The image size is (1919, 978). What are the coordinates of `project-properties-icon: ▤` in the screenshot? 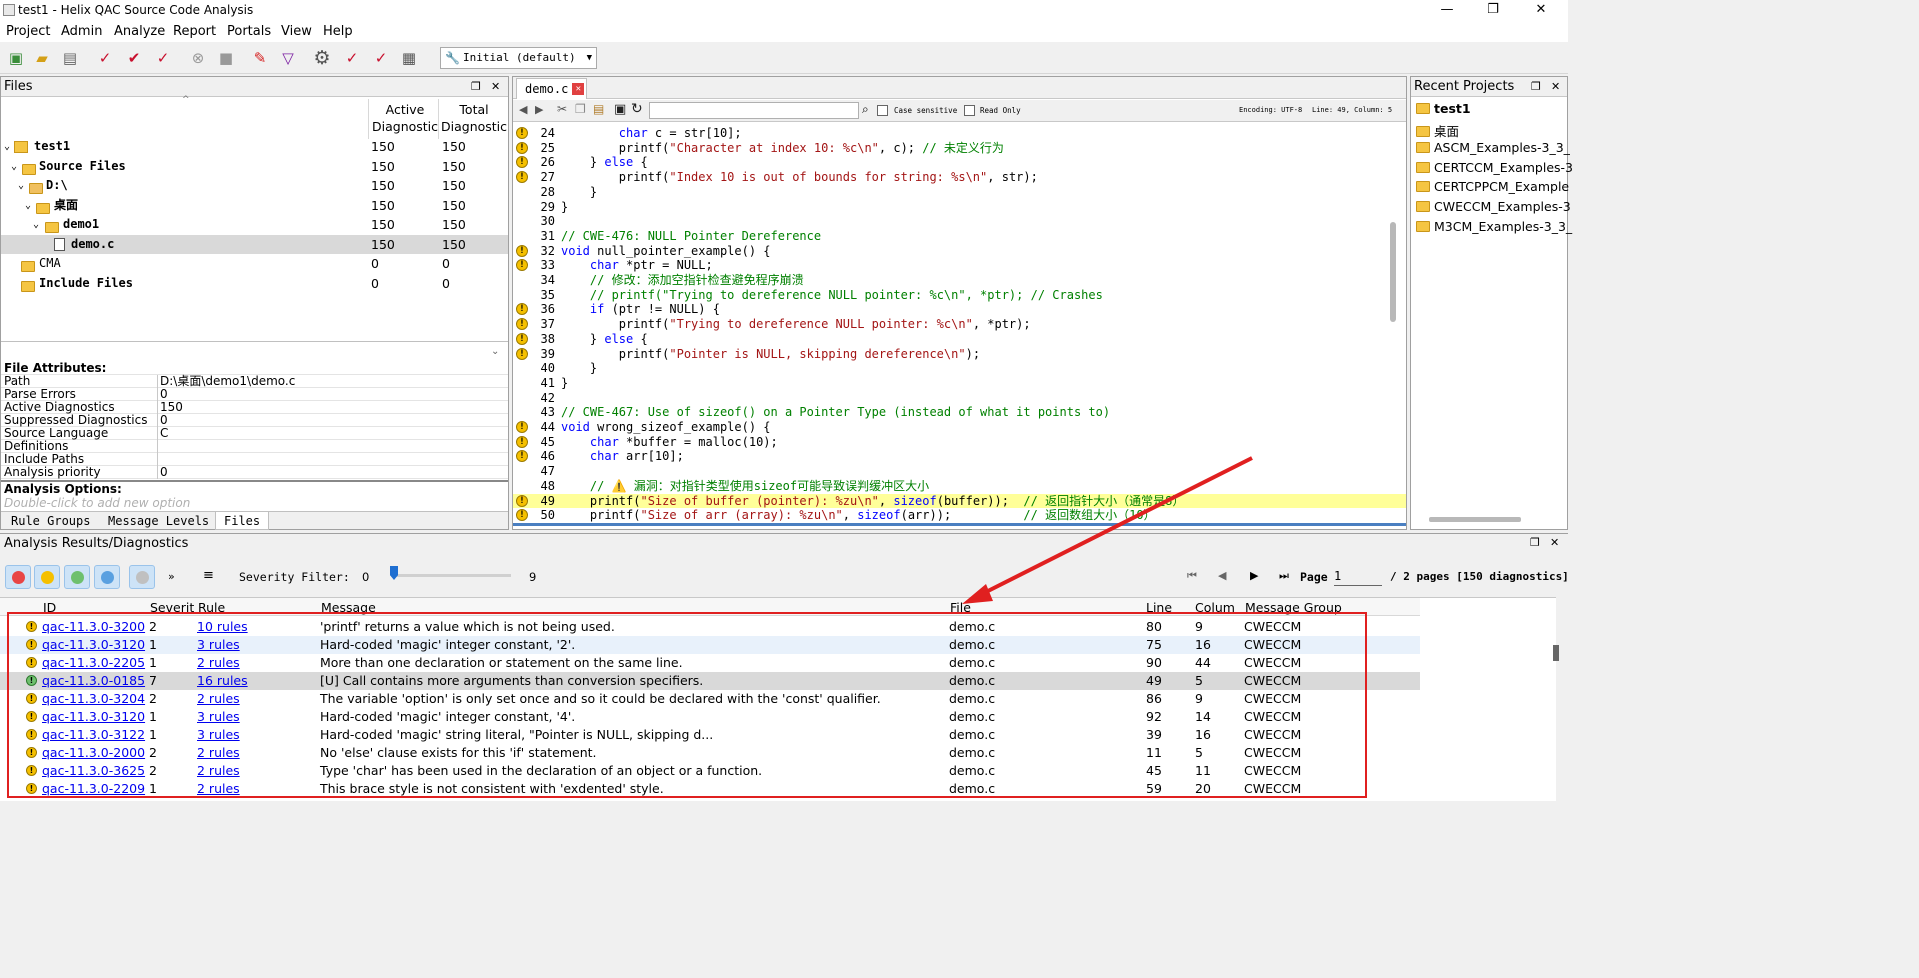 It's located at (70, 58).